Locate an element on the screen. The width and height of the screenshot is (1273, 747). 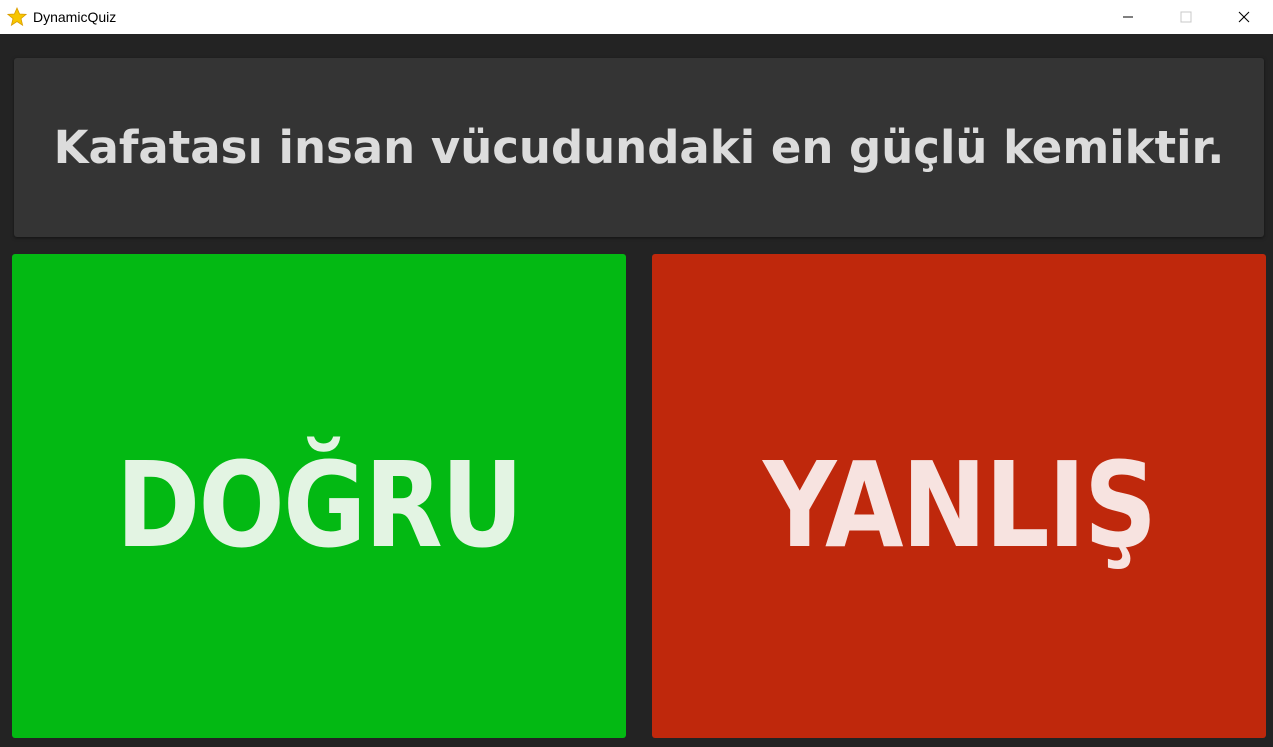
minimize-button is located at coordinates (1128, 17).